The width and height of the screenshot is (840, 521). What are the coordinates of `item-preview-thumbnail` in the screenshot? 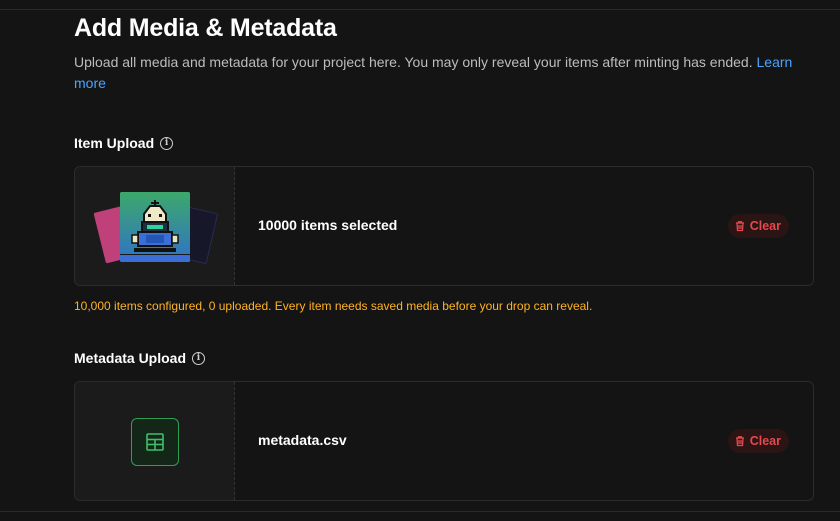 It's located at (155, 226).